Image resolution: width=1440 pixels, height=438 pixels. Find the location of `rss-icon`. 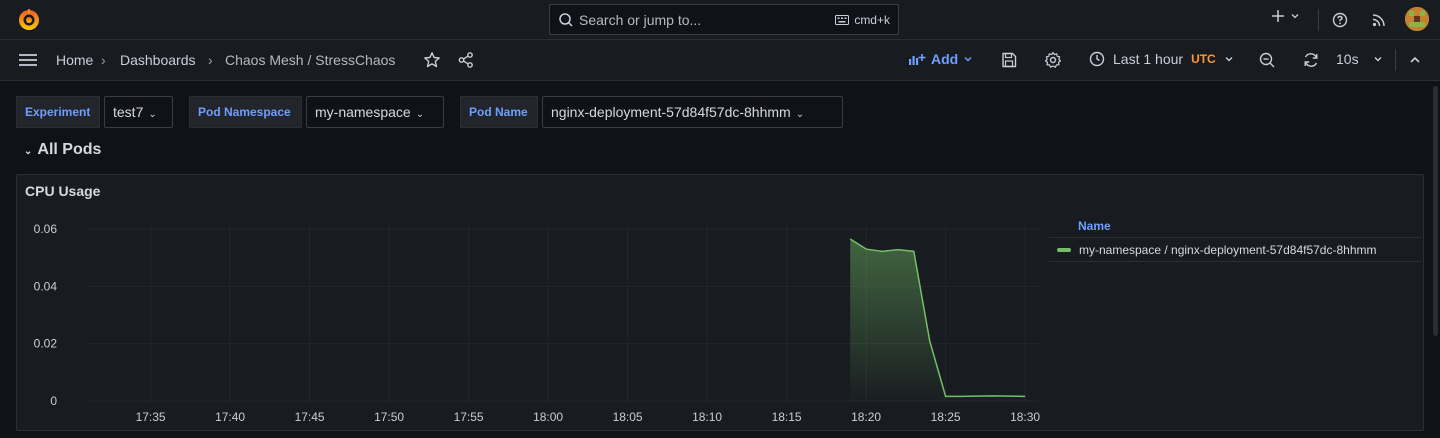

rss-icon is located at coordinates (1379, 20).